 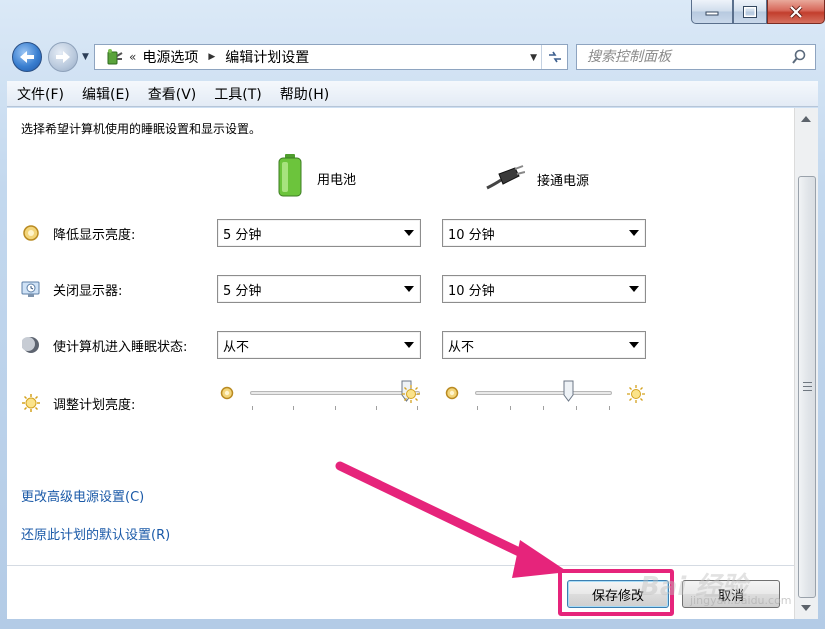 I want to click on baidu-watermark-url: jingyan.baidu.com, so click(x=741, y=600).